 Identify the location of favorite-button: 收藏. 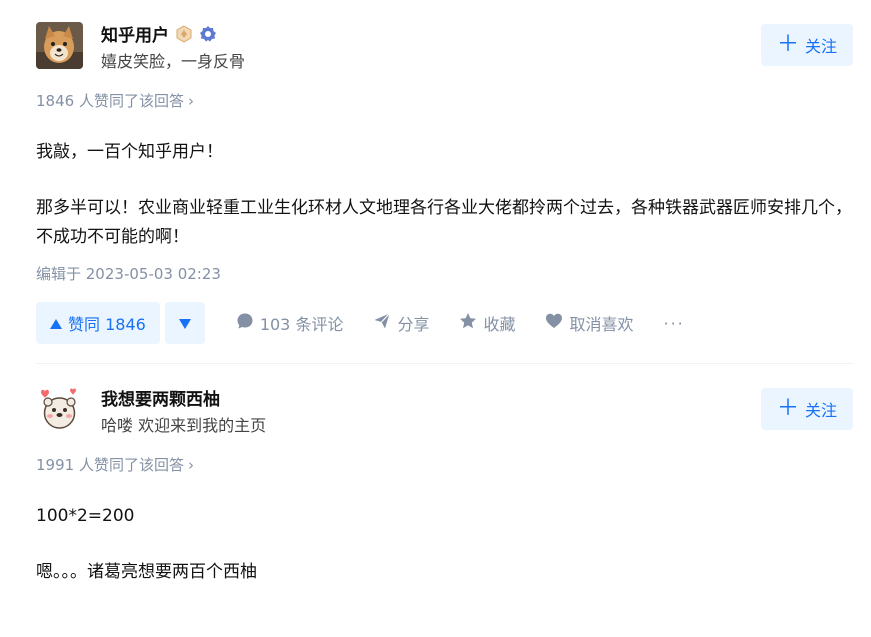
(487, 323).